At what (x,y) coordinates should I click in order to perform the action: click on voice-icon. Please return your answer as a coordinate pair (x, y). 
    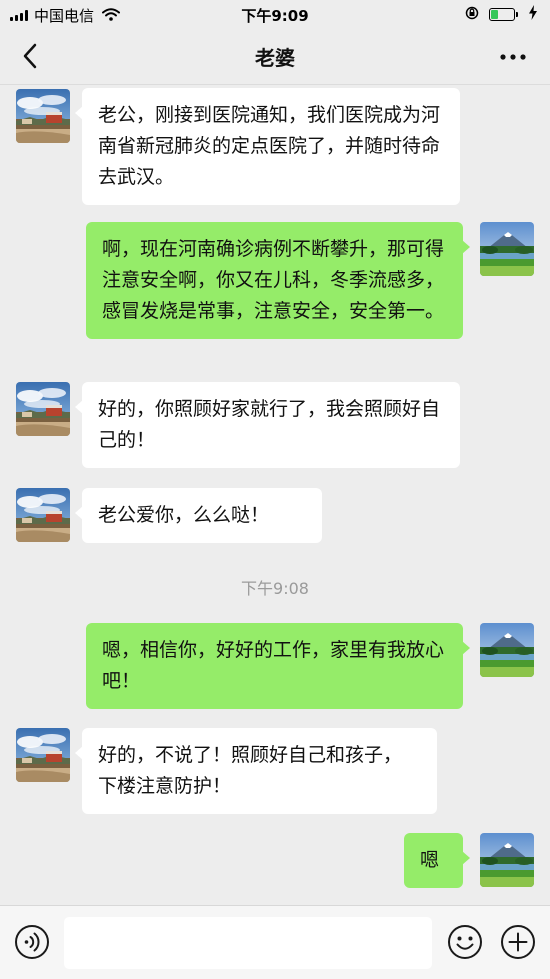
    Looking at the image, I should click on (32, 942).